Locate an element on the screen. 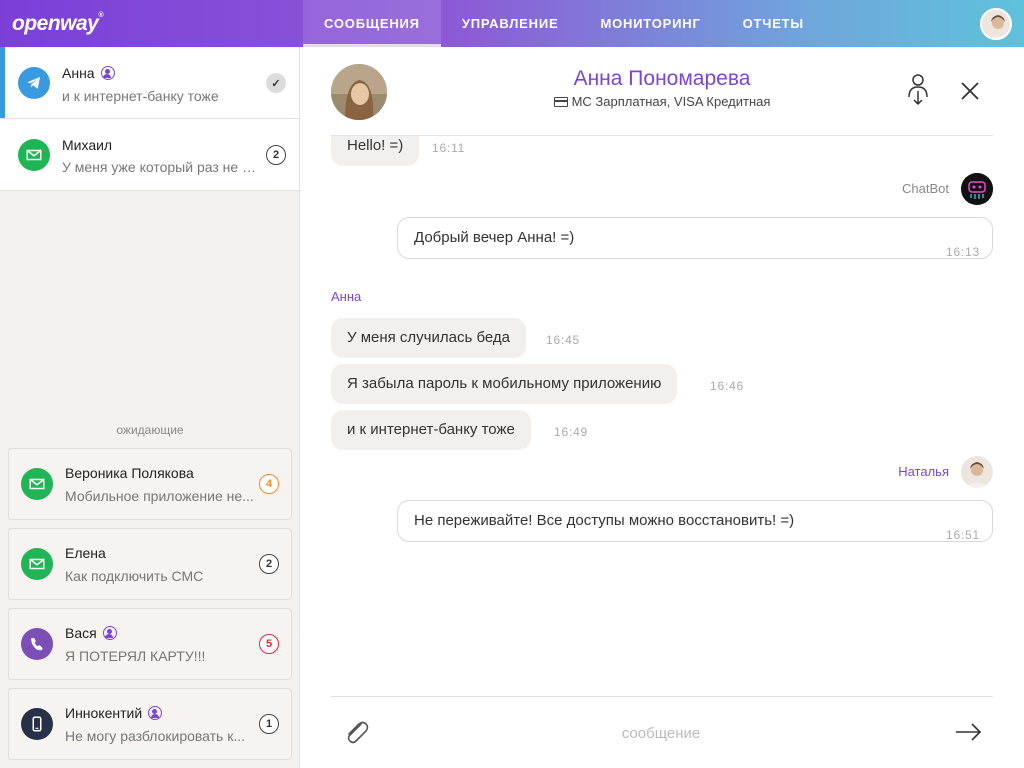 The height and width of the screenshot is (768, 1024). message-time: 16:46 is located at coordinates (727, 386).